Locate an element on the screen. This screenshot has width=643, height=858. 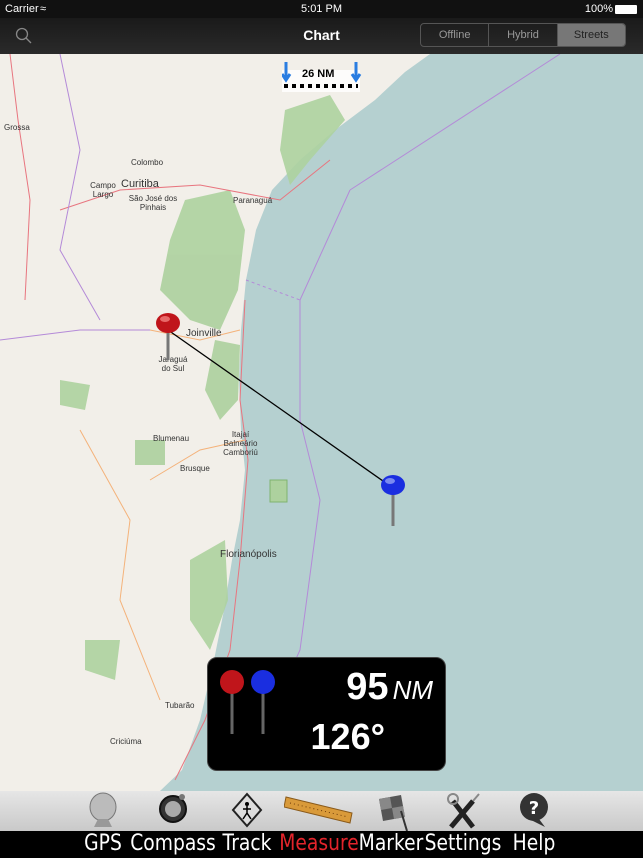
place-label: Tubarão is located at coordinates (180, 705).